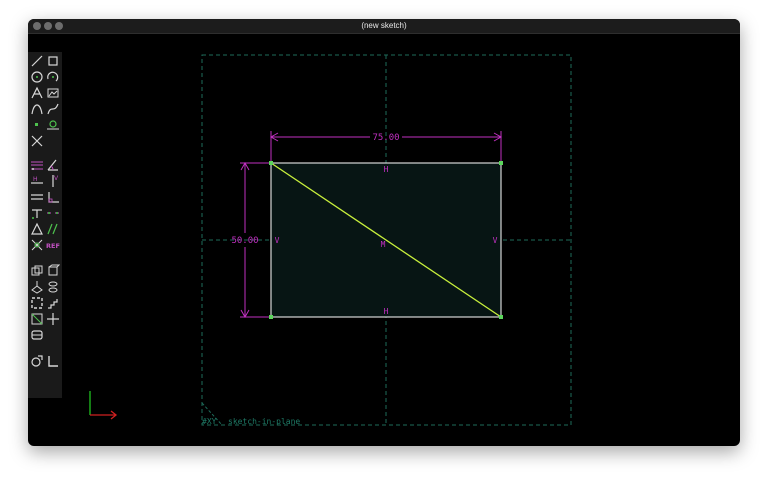 This screenshot has width=768, height=484. Describe the element at coordinates (53, 109) in the screenshot. I see `spline-icon` at that location.